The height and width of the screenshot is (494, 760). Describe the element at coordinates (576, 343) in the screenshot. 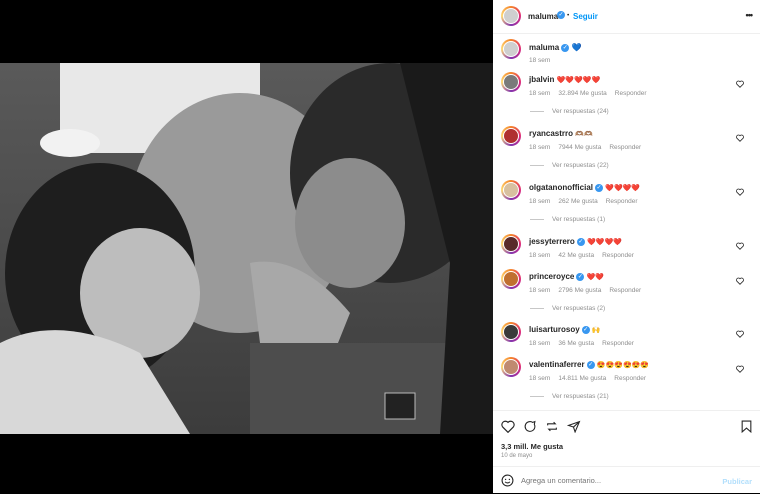

I see `comment-likes: 36 Me gusta` at that location.